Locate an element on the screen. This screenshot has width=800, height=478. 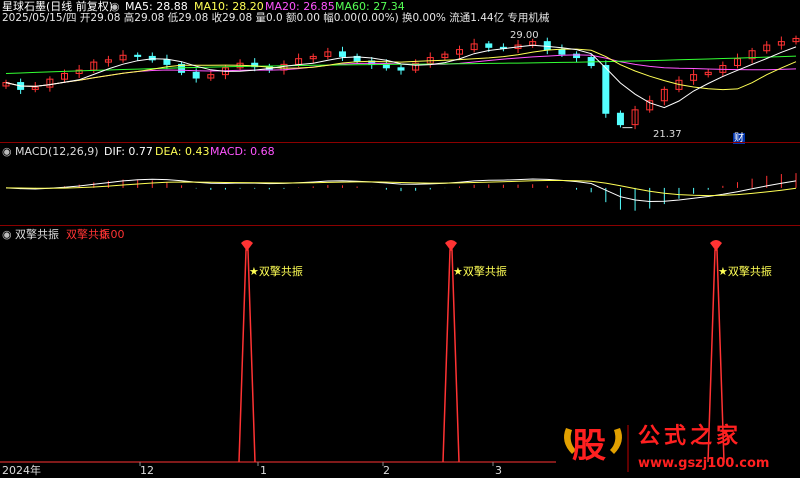
macd-label: MACD(12,26,9) is located at coordinates (57, 151).